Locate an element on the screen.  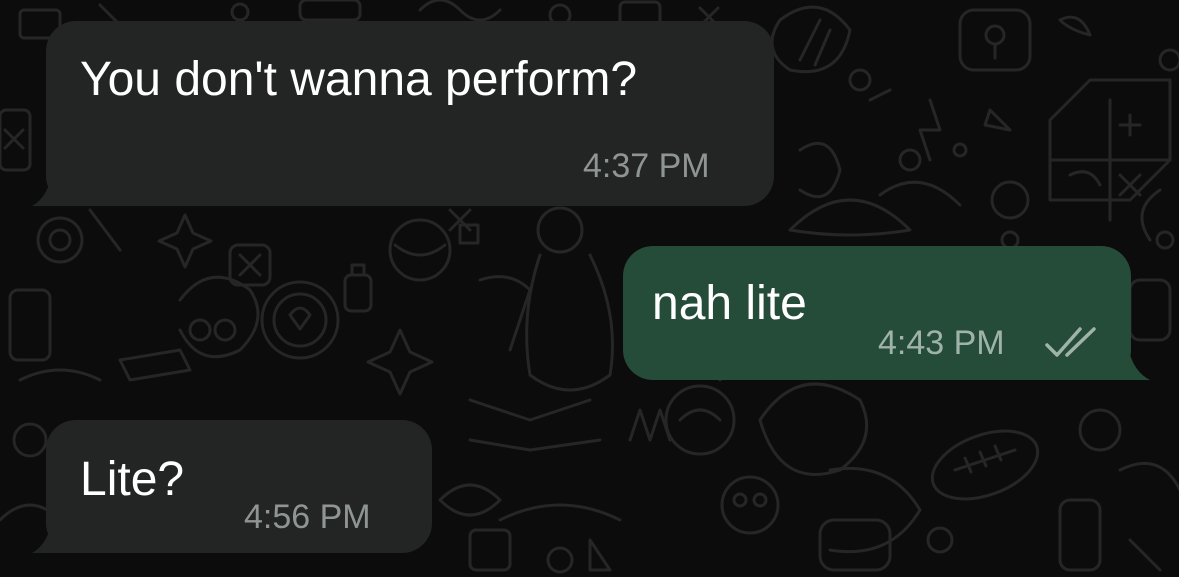
message-timestamp: 4:56 PM is located at coordinates (307, 517).